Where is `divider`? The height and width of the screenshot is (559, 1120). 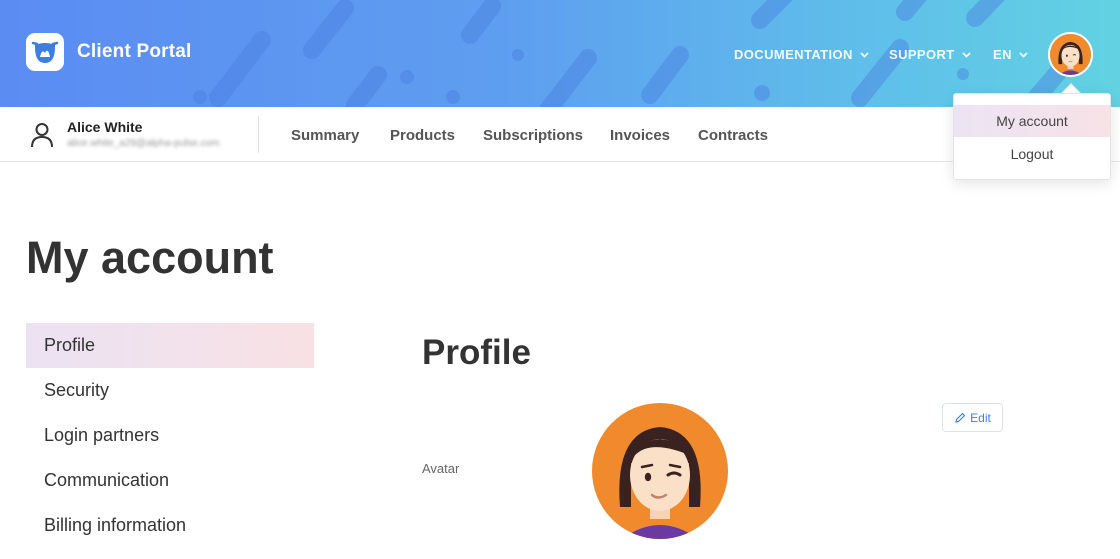
divider is located at coordinates (258, 134).